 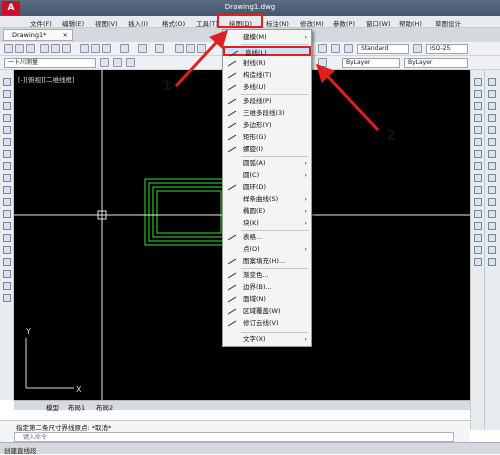 I want to click on draw-menu-item-5: 多段线(P), so click(x=267, y=101).